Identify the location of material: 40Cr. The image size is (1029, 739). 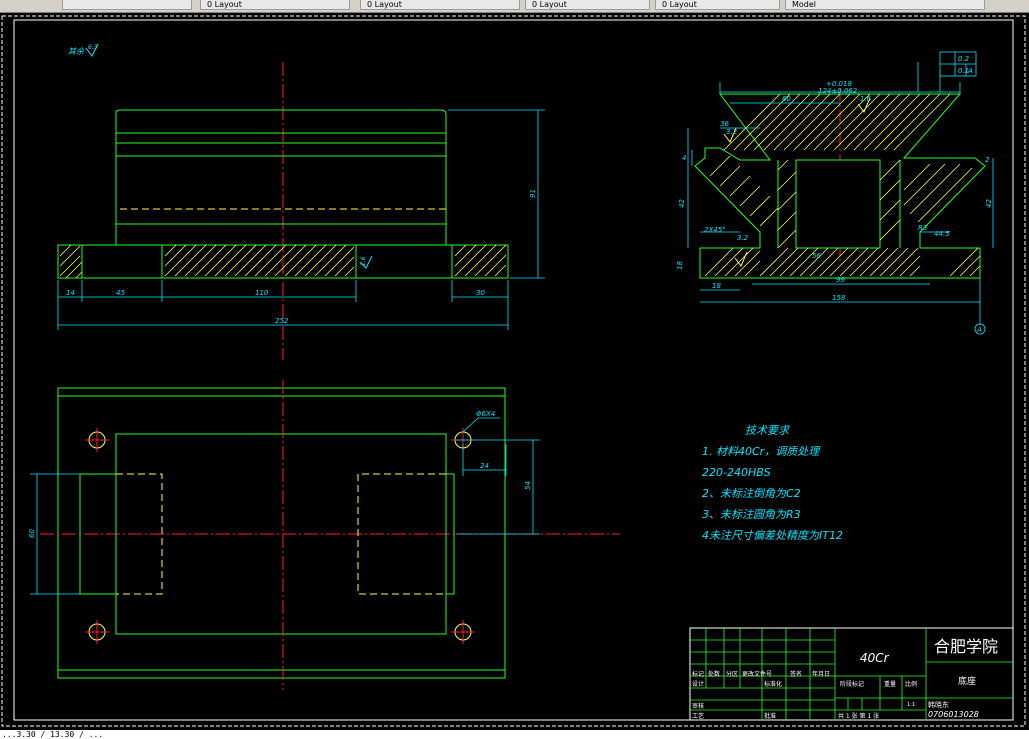
(875, 658).